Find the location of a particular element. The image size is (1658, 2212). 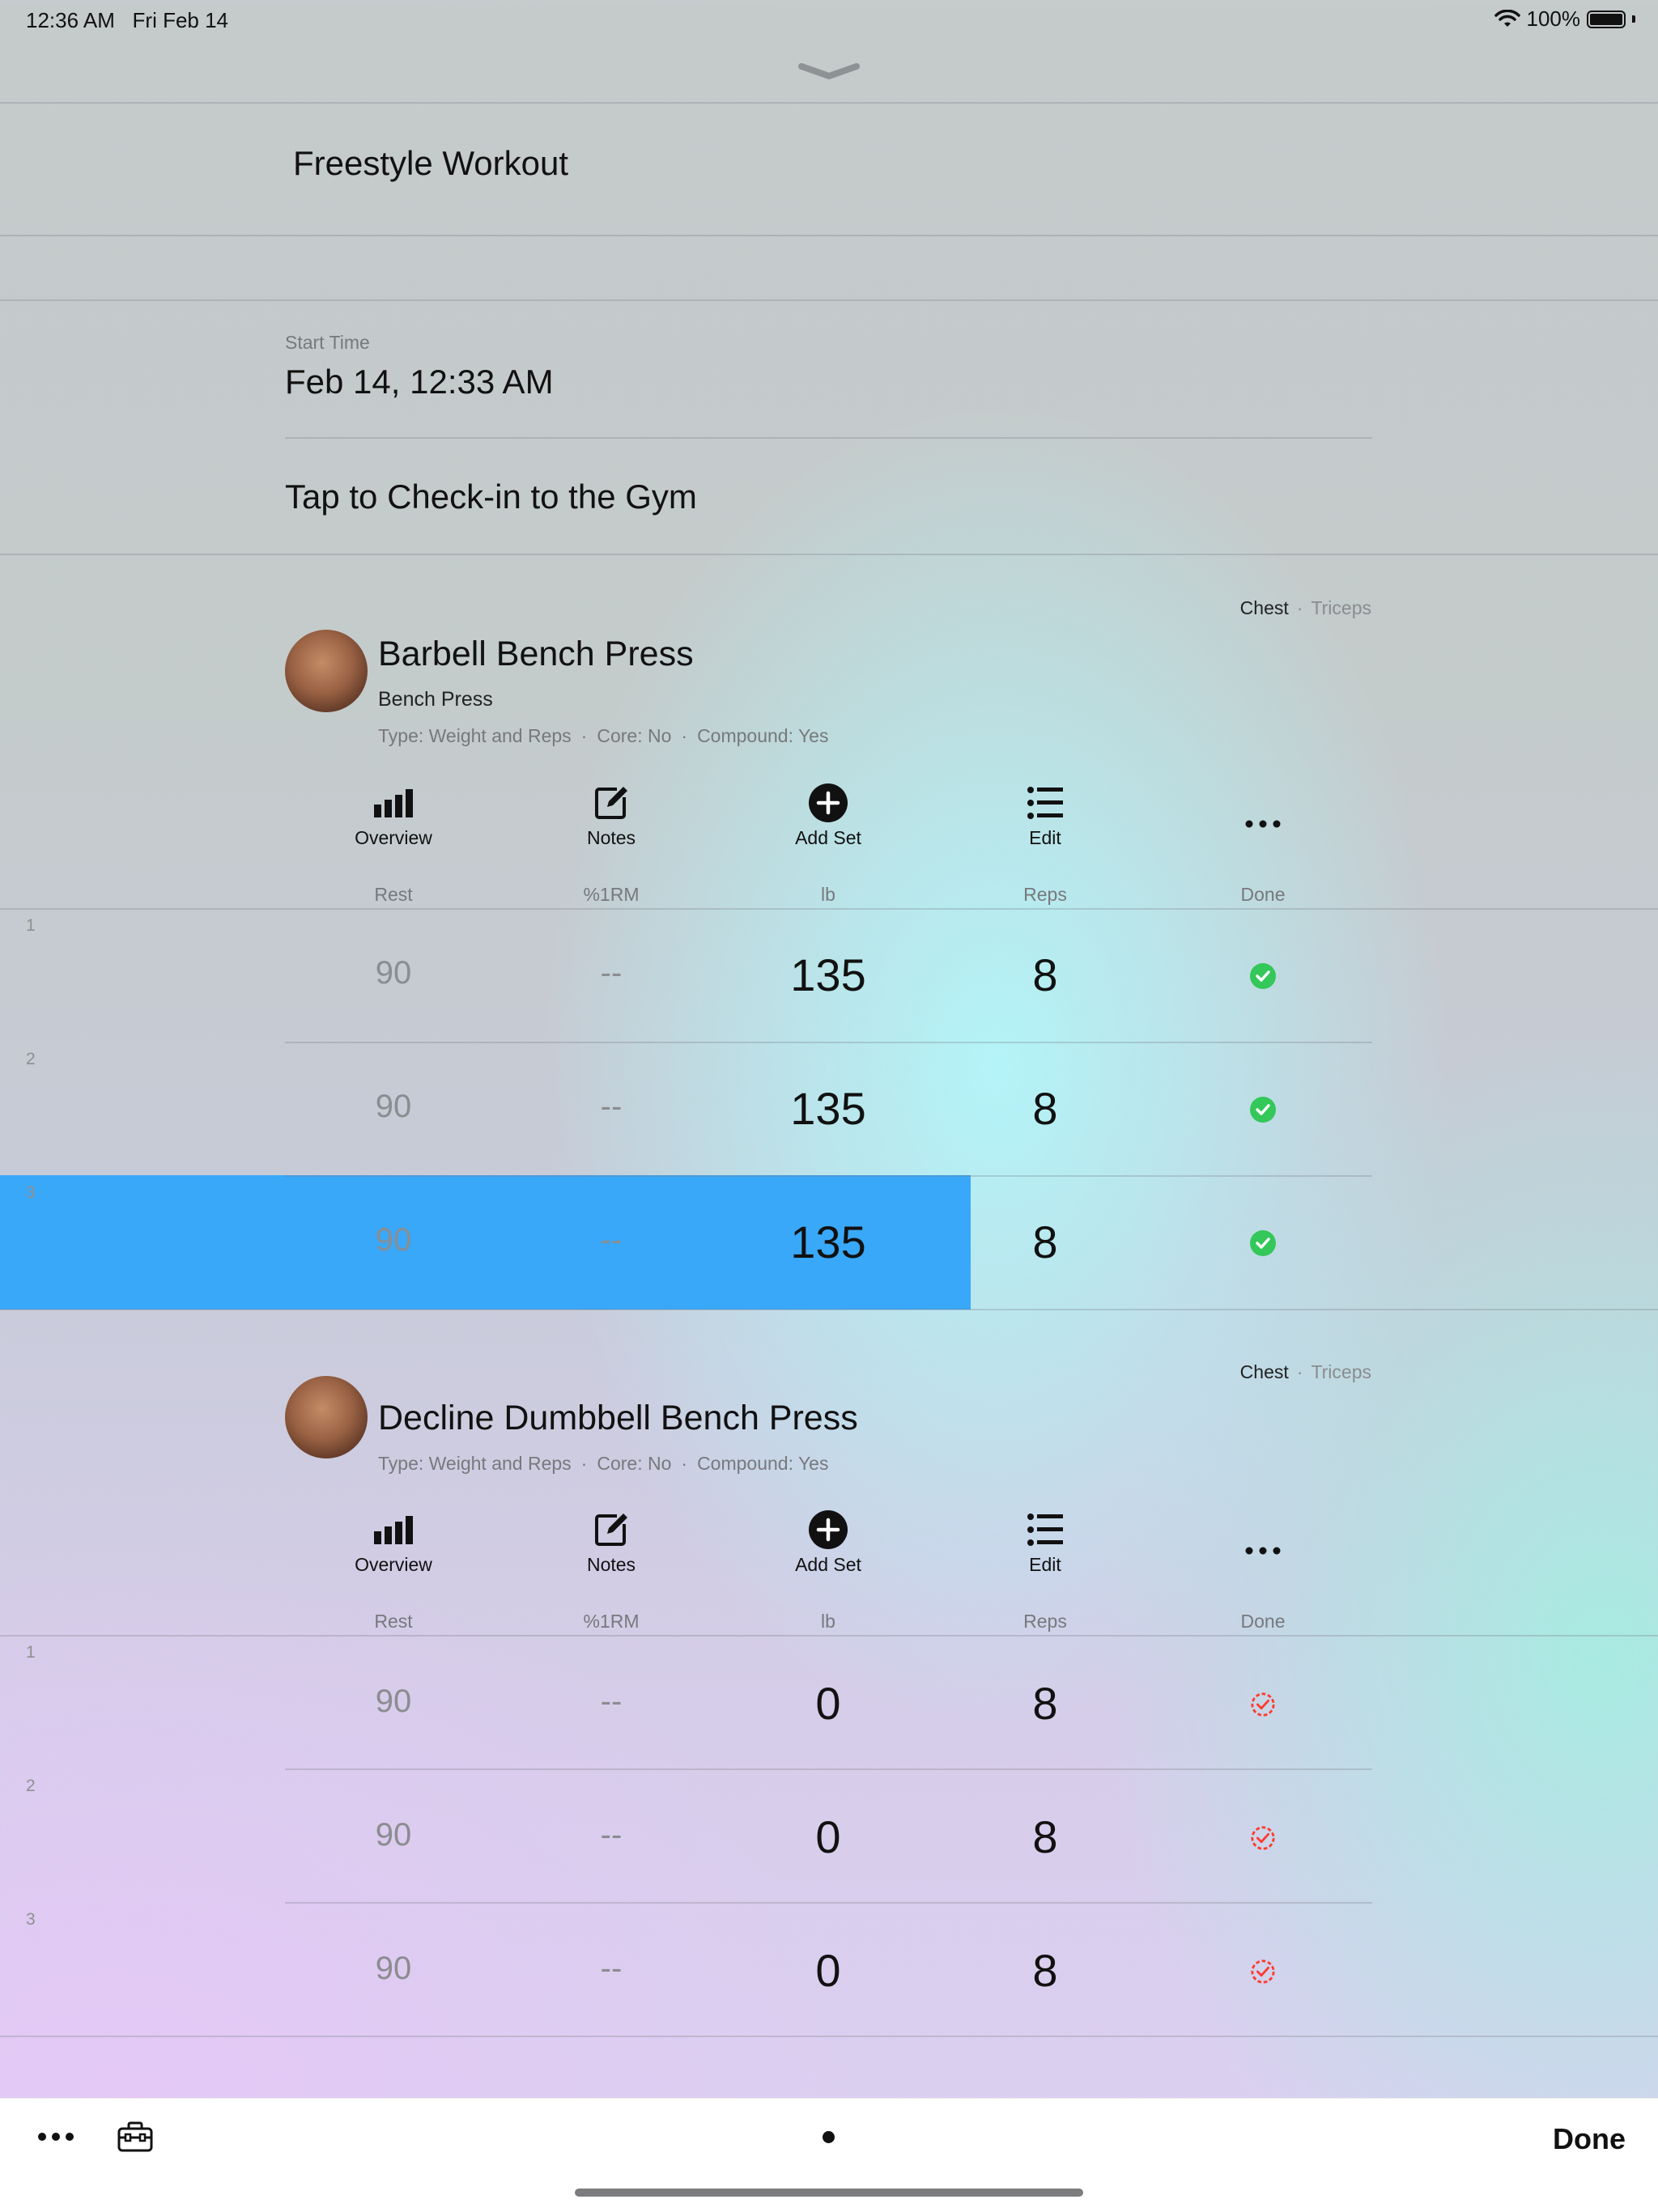

start-time-label: Start Time is located at coordinates (327, 342).